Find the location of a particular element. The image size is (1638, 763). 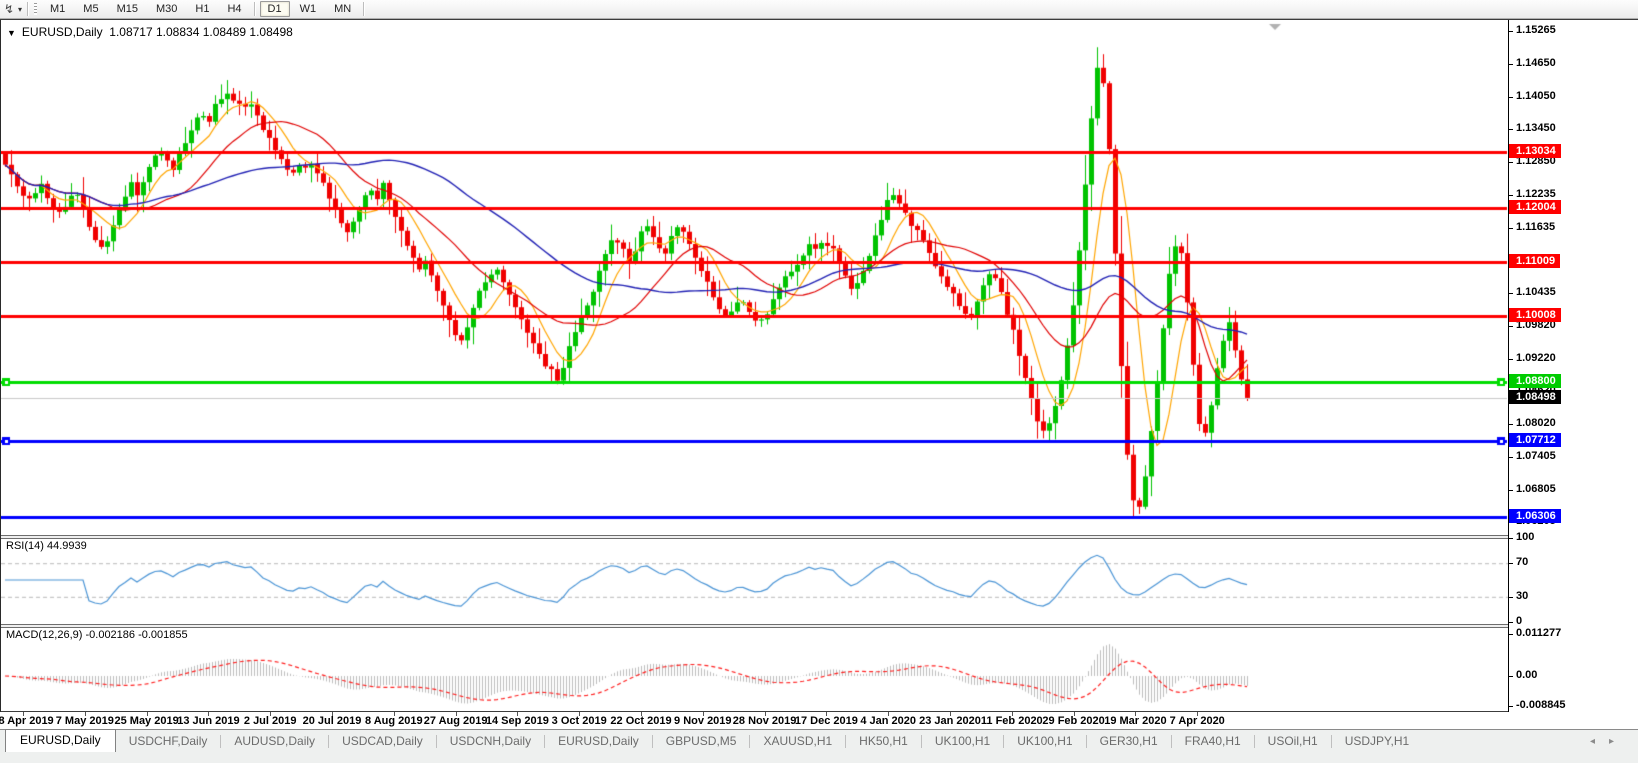

date-axis-label: 19 Mar 2020 is located at coordinates (1135, 721).